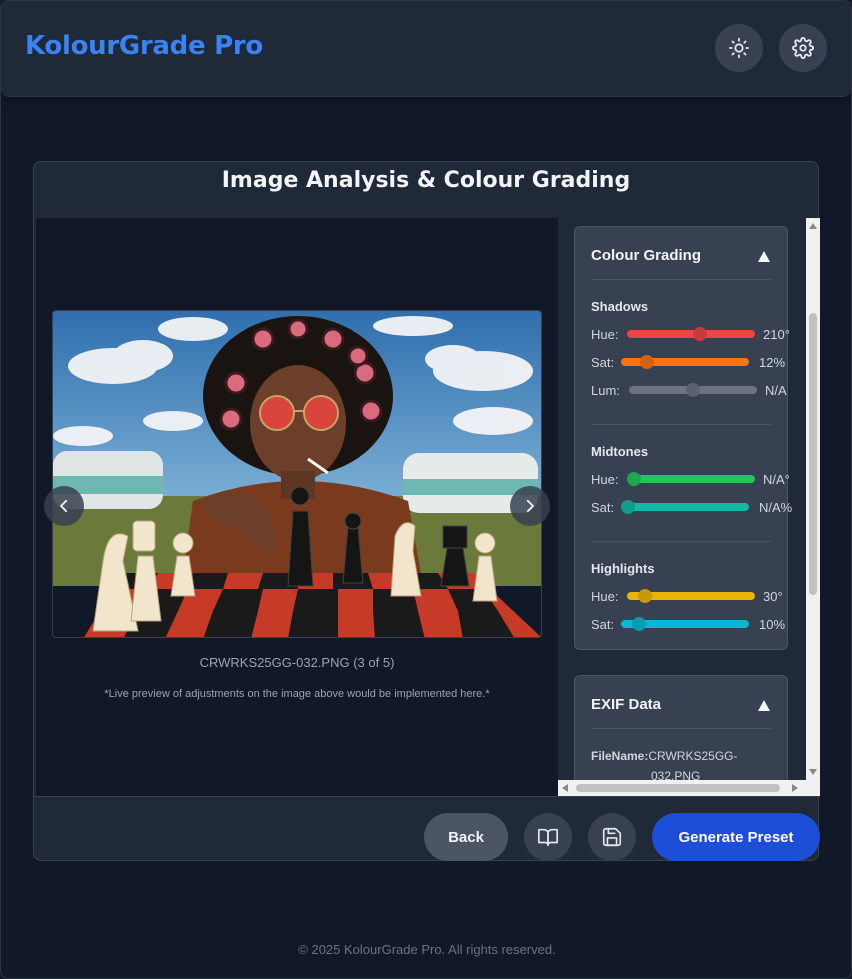 This screenshot has height=979, width=852. Describe the element at coordinates (773, 596) in the screenshot. I see `highlights-hue-value: 30°` at that location.